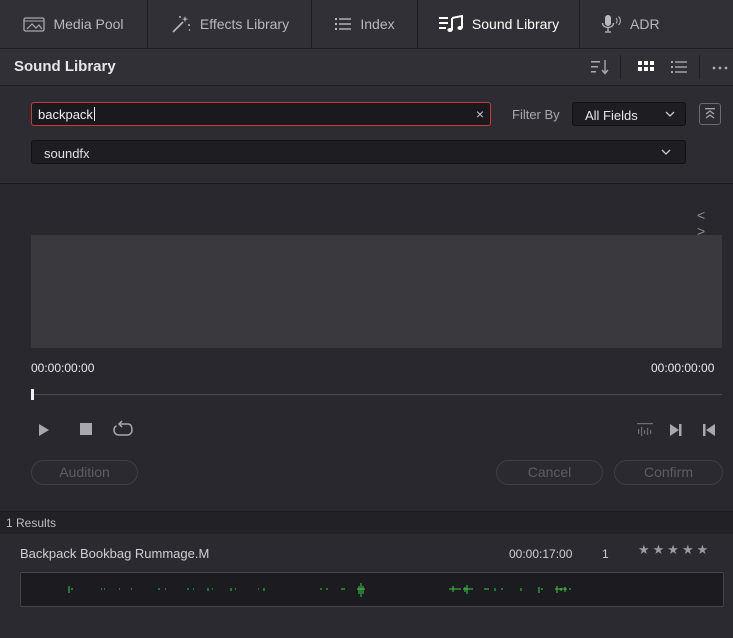  I want to click on result-duration: 00:00:17:00, so click(541, 554).